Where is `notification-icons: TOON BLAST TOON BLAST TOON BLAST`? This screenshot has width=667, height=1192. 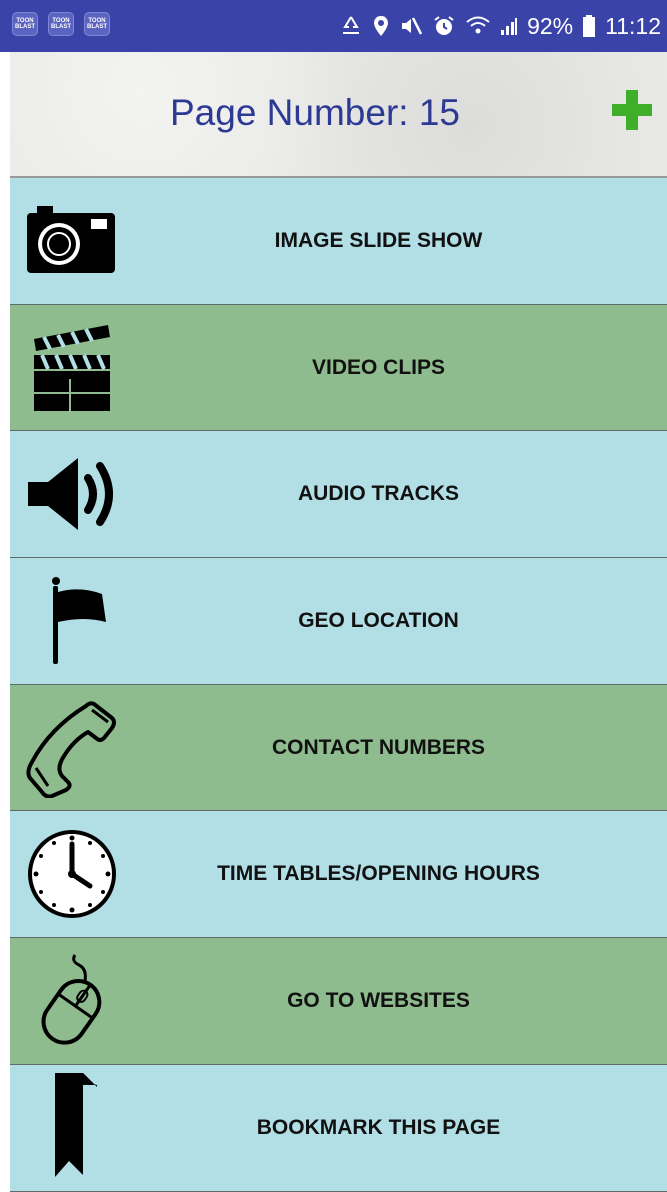
notification-icons: TOON BLAST TOON BLAST TOON BLAST is located at coordinates (61, 24).